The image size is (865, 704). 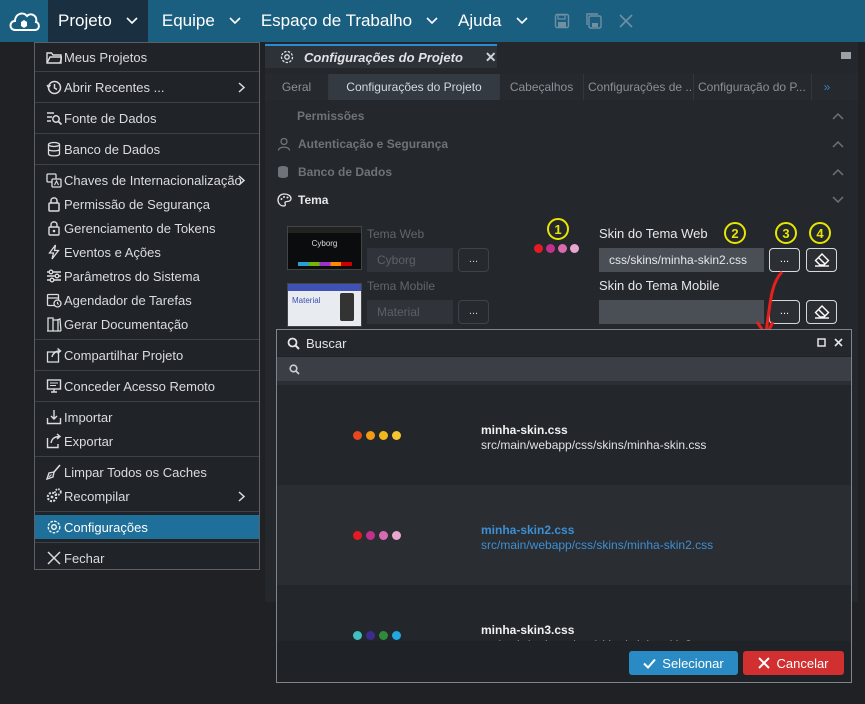 What do you see at coordinates (54, 204) in the screenshot?
I see `lock-icon` at bounding box center [54, 204].